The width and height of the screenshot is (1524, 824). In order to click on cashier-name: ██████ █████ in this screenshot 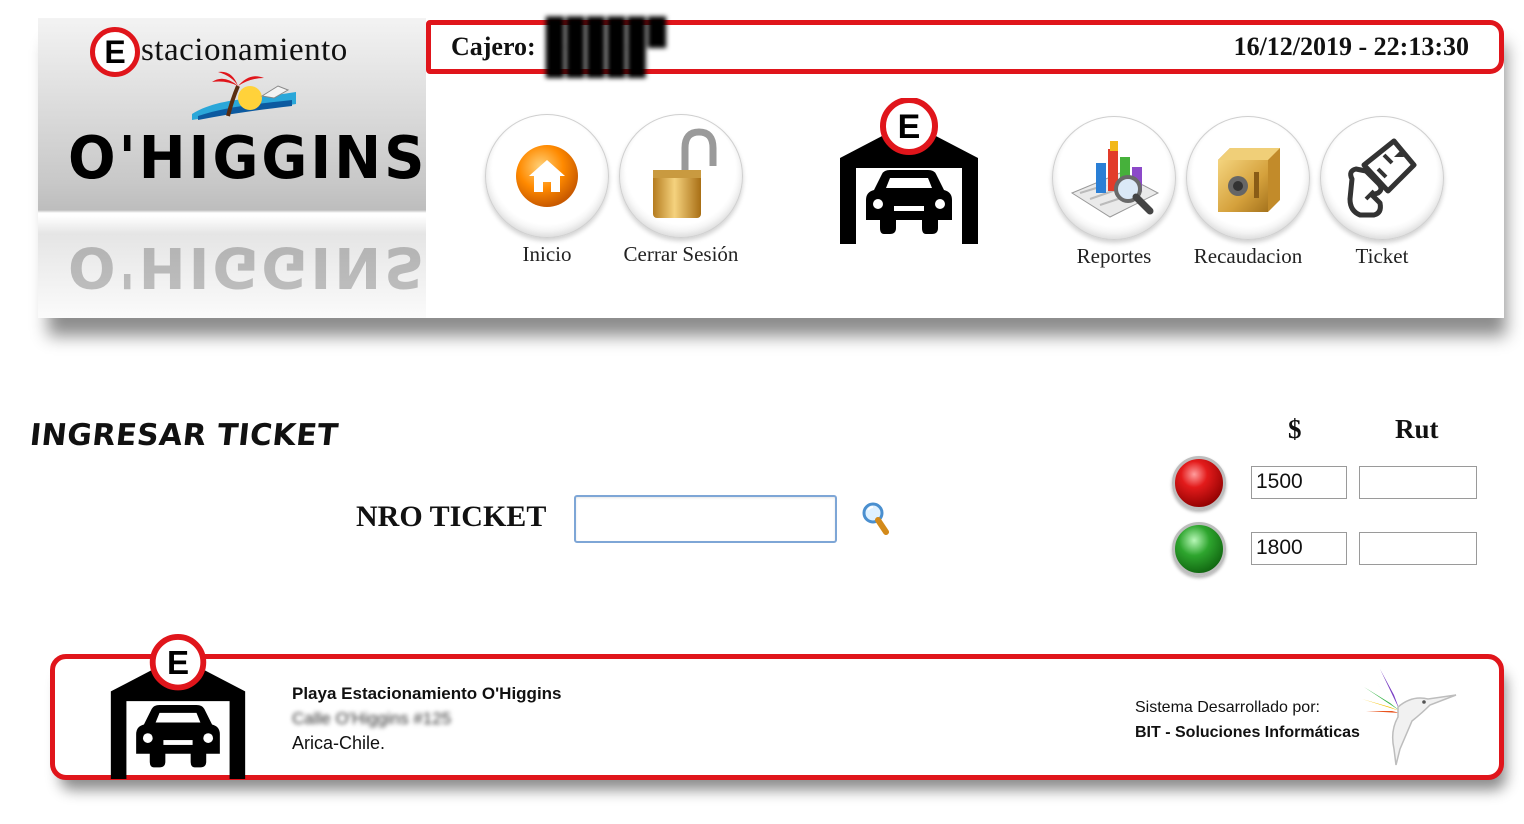, I will do `click(607, 46)`.